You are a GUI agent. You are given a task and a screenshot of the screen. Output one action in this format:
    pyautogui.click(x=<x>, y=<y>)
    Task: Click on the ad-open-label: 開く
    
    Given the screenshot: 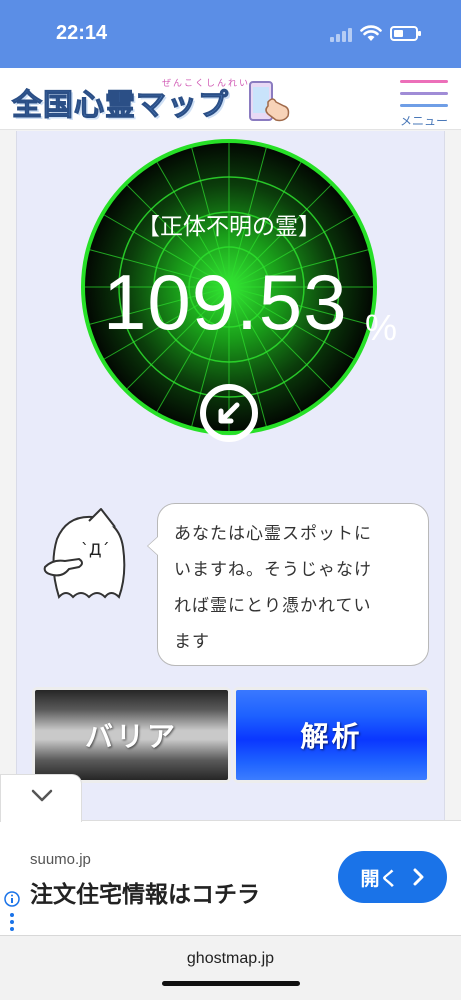 What is the action you would take?
    pyautogui.click(x=379, y=878)
    